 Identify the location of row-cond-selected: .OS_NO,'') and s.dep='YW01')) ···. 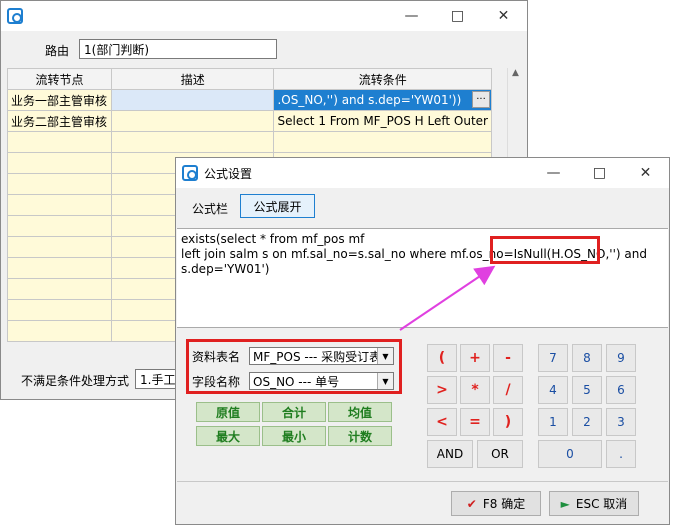
(382, 100).